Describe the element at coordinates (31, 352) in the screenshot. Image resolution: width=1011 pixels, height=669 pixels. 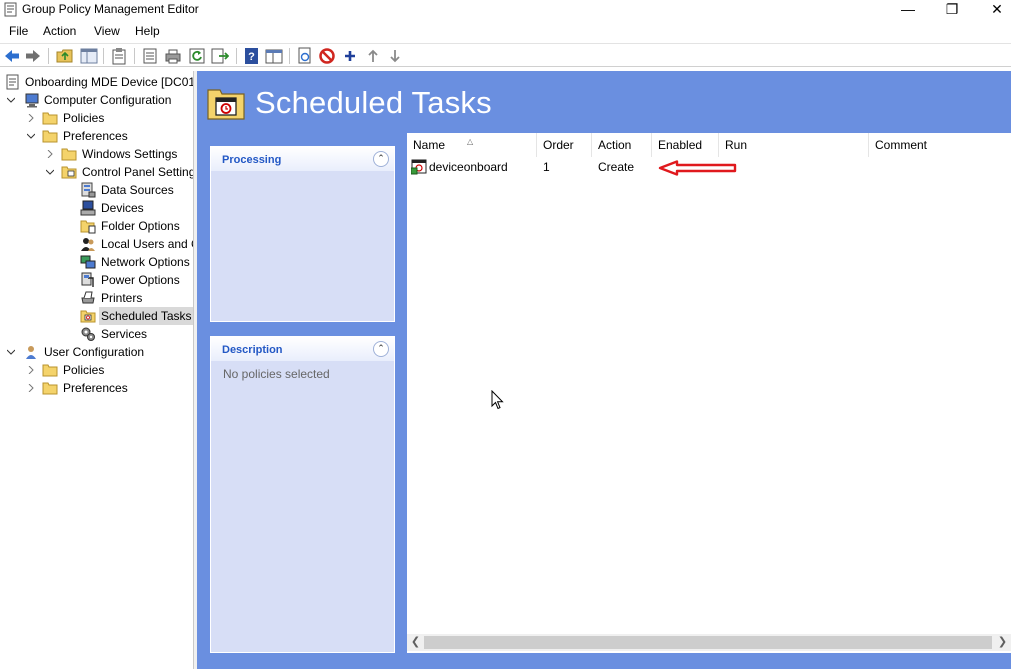
I see `user-icon` at that location.